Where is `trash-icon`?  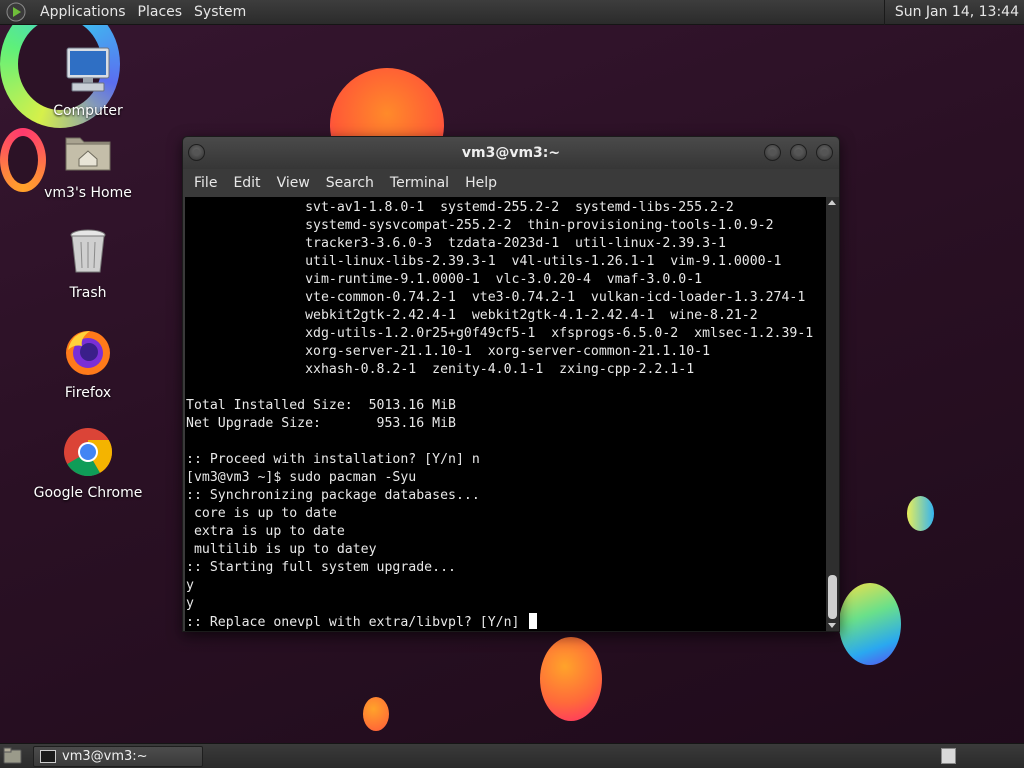 trash-icon is located at coordinates (88, 251).